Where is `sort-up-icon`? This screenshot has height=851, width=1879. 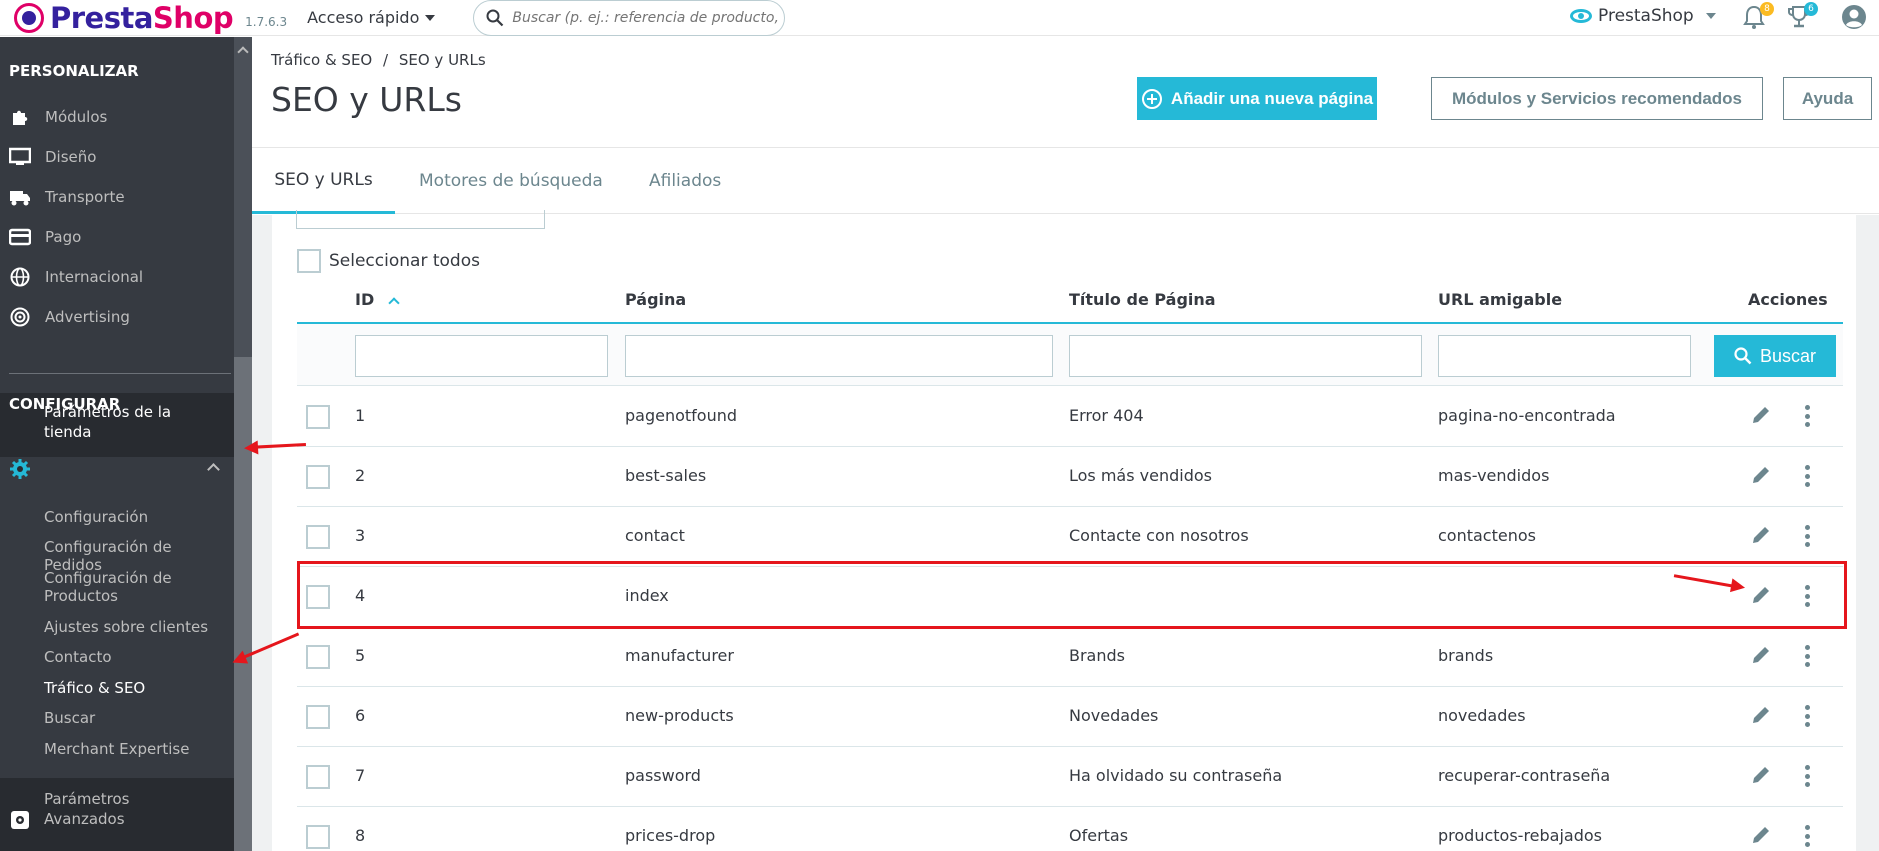 sort-up-icon is located at coordinates (394, 303).